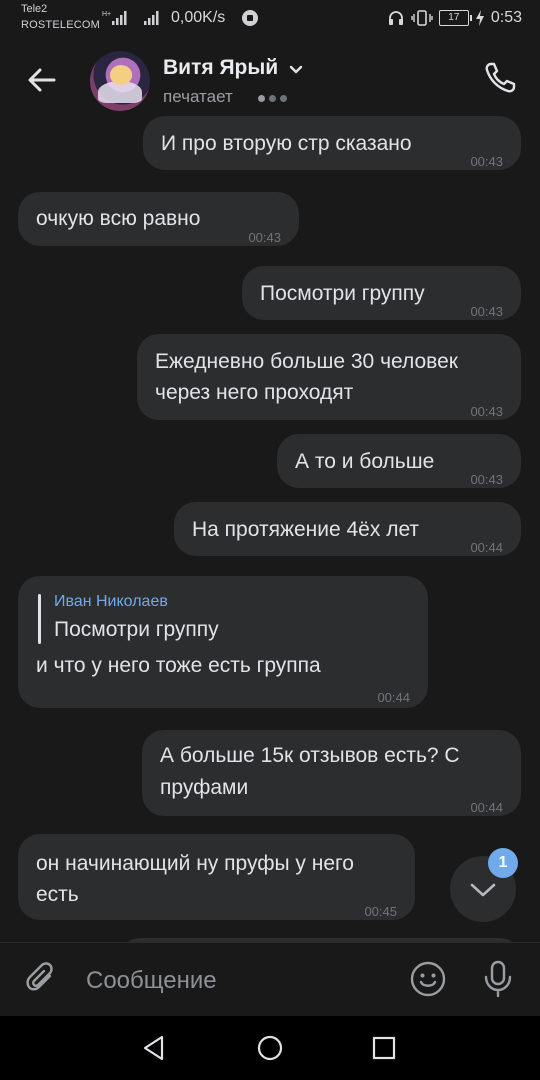 The image size is (540, 1080). Describe the element at coordinates (114, 18) in the screenshot. I see `signal-icon: H+` at that location.